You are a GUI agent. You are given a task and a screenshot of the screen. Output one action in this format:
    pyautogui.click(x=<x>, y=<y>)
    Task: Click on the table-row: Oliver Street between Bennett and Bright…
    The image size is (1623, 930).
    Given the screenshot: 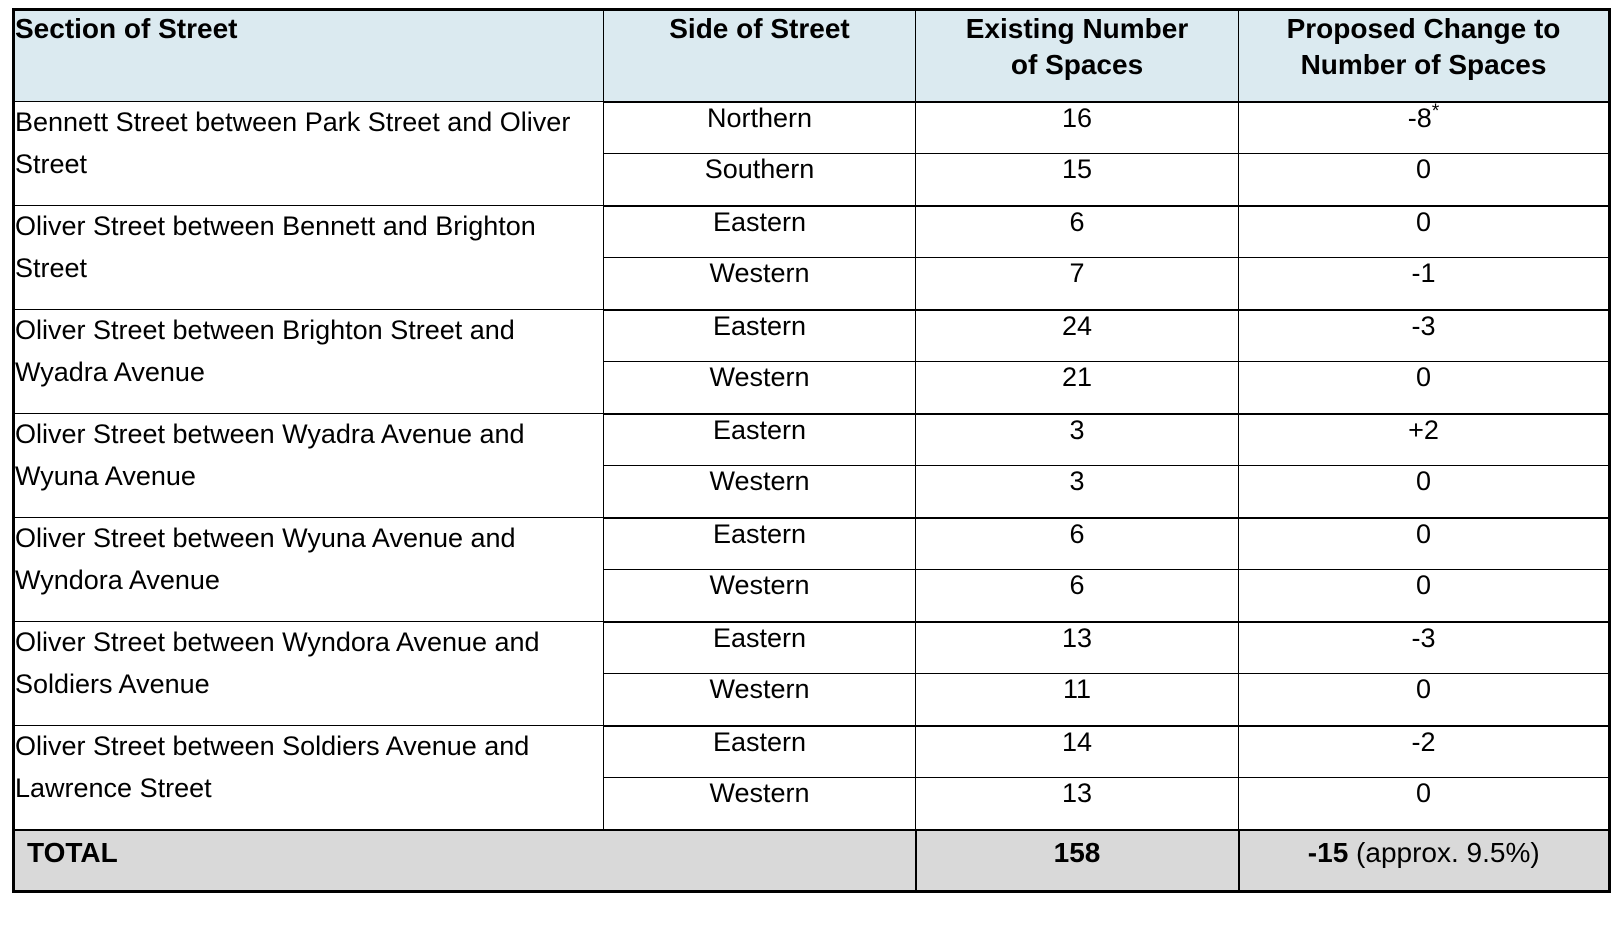 What is the action you would take?
    pyautogui.click(x=811, y=257)
    